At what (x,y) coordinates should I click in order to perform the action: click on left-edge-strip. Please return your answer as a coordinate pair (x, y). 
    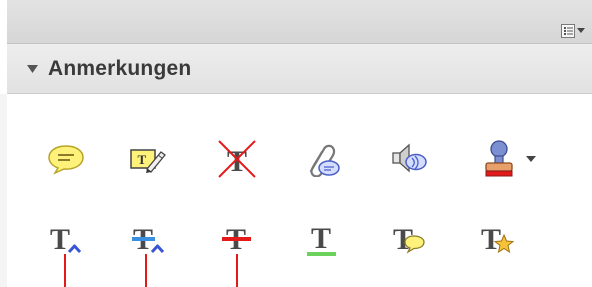
    Looking at the image, I should click on (3, 190).